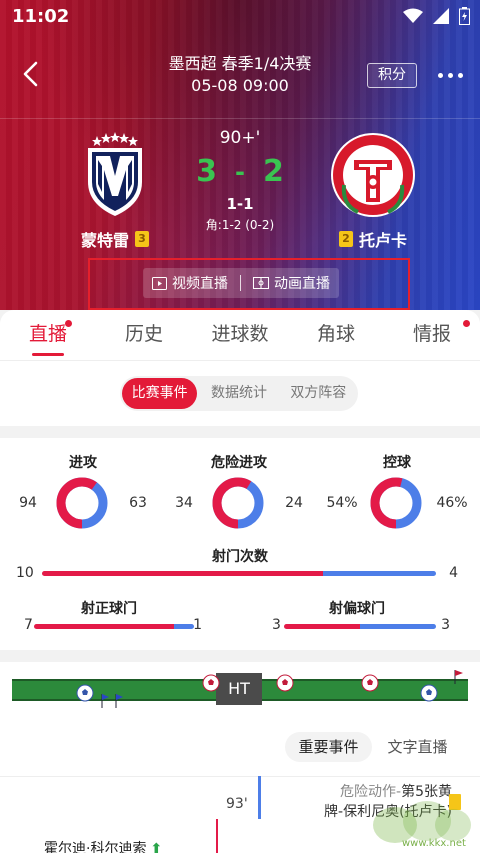 The image size is (480, 853). I want to click on stat-possession: 控球 54% 46%, so click(397, 490).